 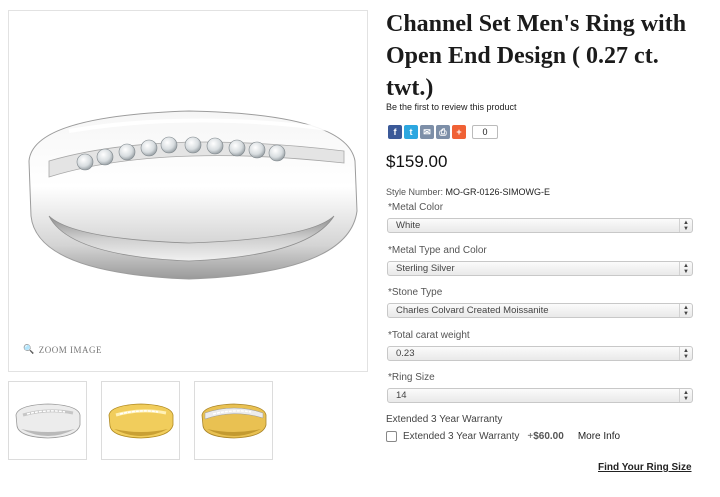 I want to click on style-number-label: Style Number:, so click(x=415, y=192).